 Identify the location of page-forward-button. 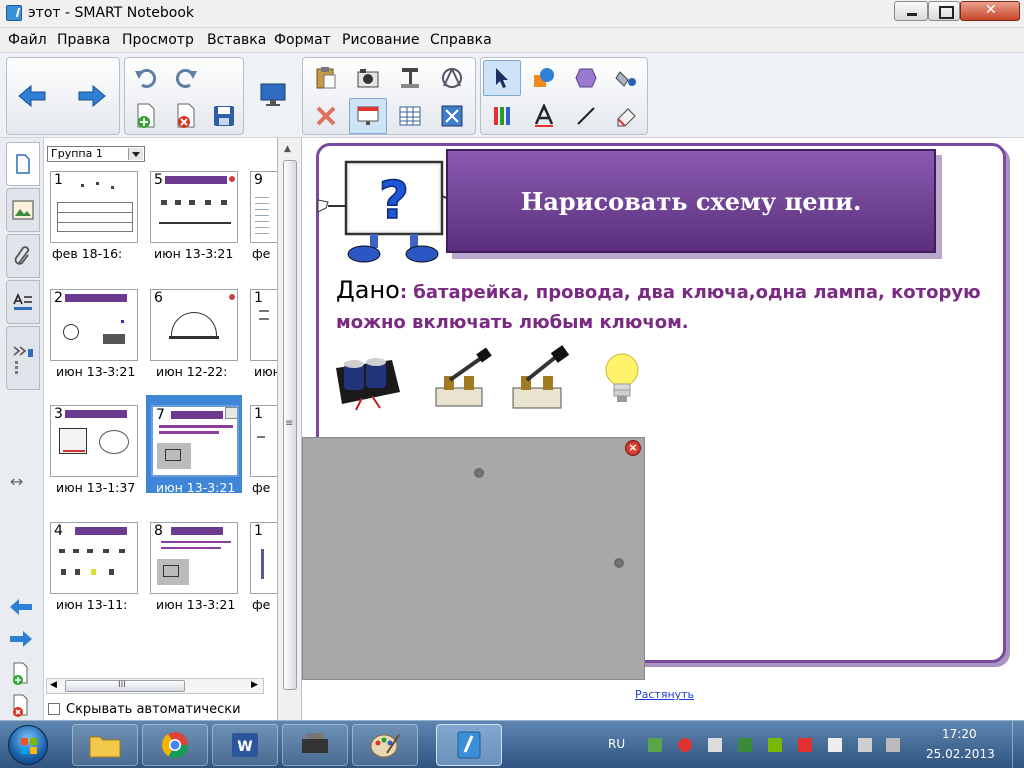
(21, 640).